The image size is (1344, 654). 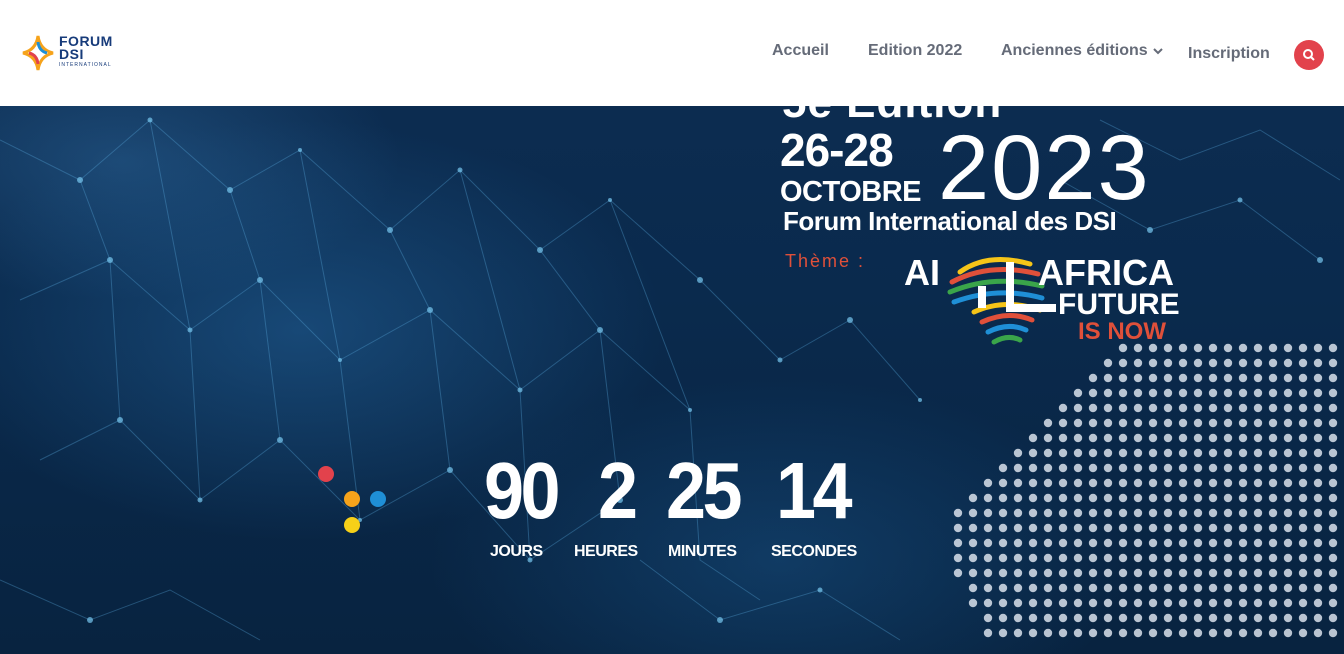 What do you see at coordinates (606, 551) in the screenshot?
I see `countdown-hours-label: HEURES` at bounding box center [606, 551].